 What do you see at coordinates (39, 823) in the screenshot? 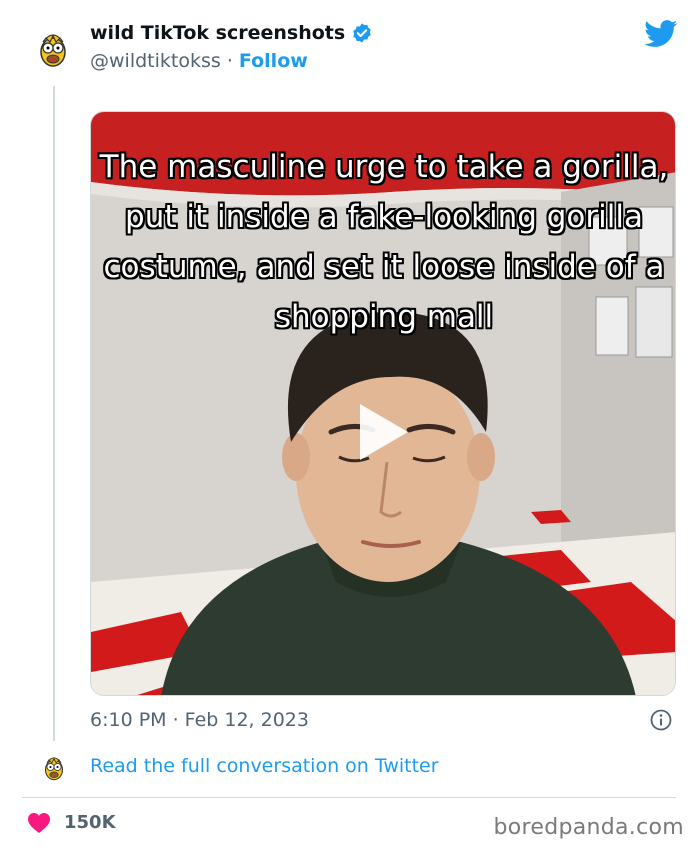
I see `heart-icon` at bounding box center [39, 823].